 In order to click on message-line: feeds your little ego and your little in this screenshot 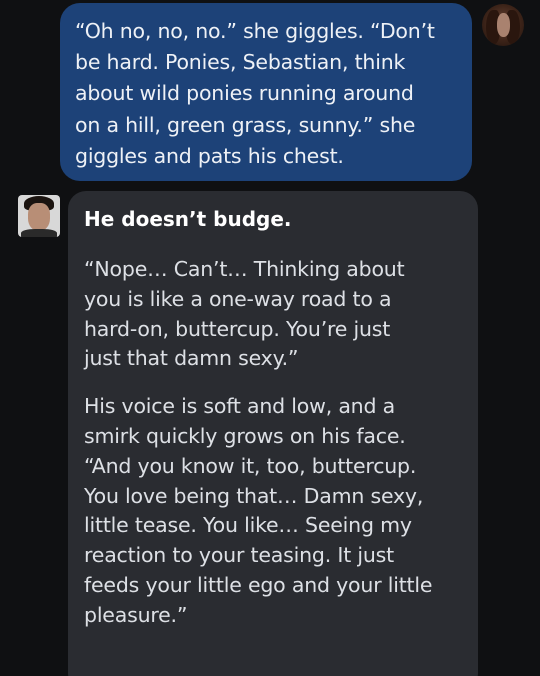, I will do `click(258, 584)`.